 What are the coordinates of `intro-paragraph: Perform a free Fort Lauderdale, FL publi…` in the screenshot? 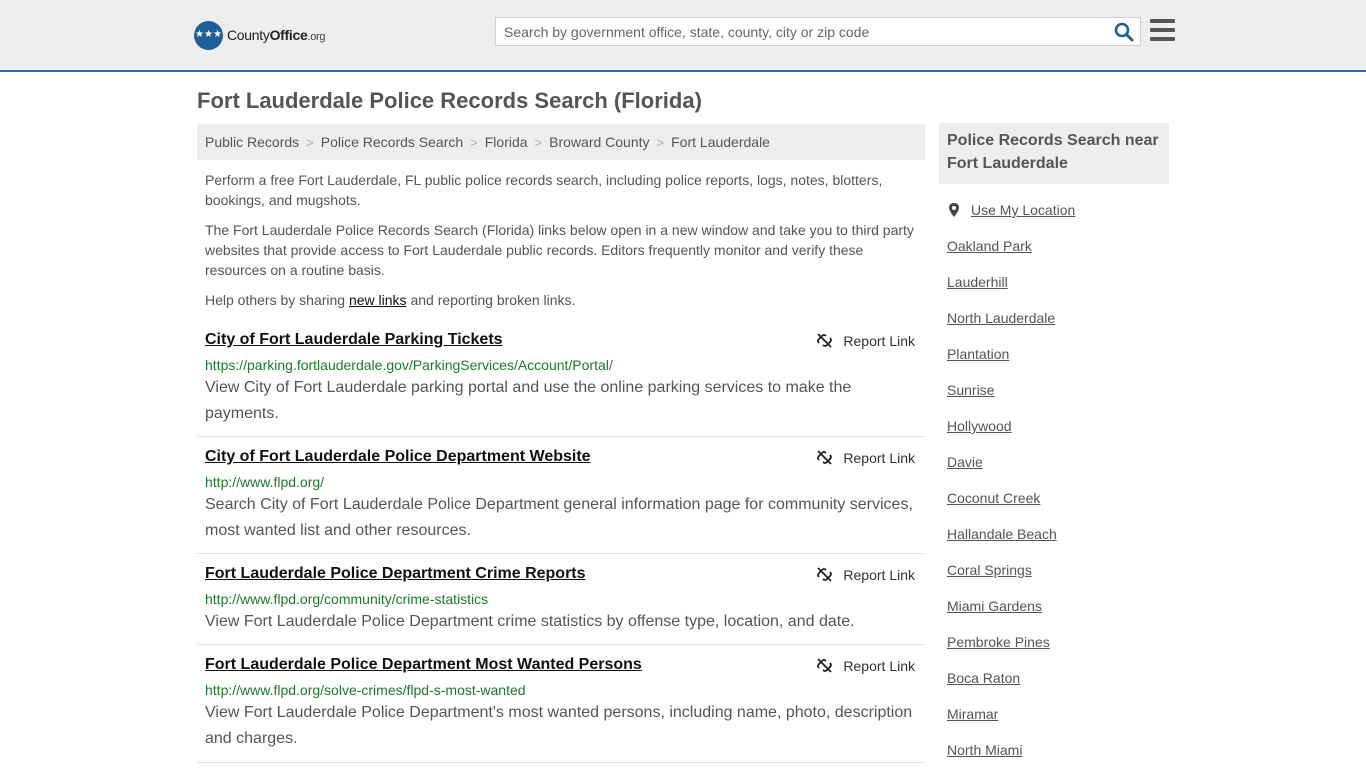 It's located at (544, 190).